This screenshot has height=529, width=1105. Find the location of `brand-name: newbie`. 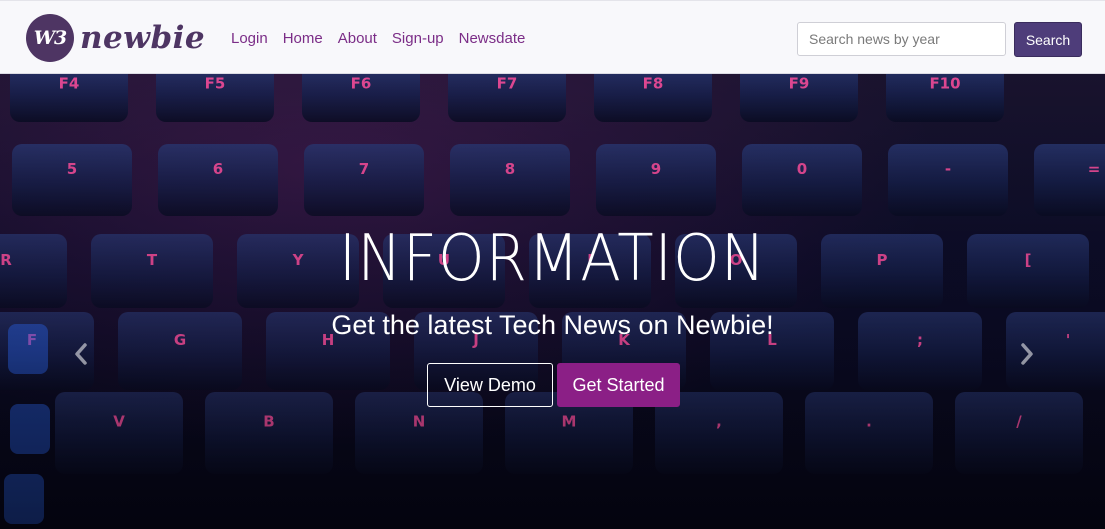

brand-name: newbie is located at coordinates (143, 38).